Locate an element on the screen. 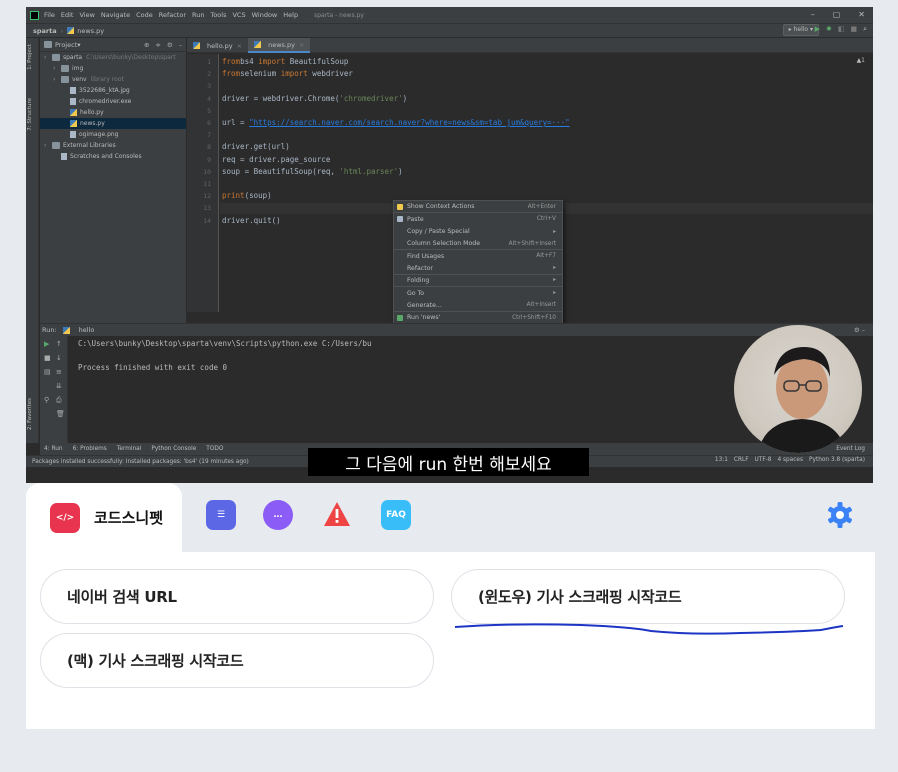 The height and width of the screenshot is (772, 898). warning-icon is located at coordinates (337, 514).